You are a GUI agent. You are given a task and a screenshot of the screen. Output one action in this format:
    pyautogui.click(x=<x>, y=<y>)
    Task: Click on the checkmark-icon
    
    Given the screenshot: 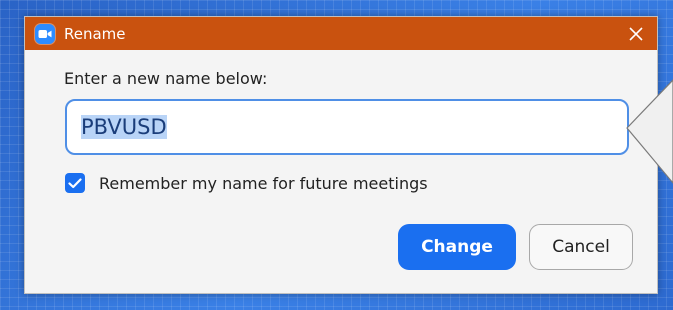 What is the action you would take?
    pyautogui.click(x=75, y=182)
    